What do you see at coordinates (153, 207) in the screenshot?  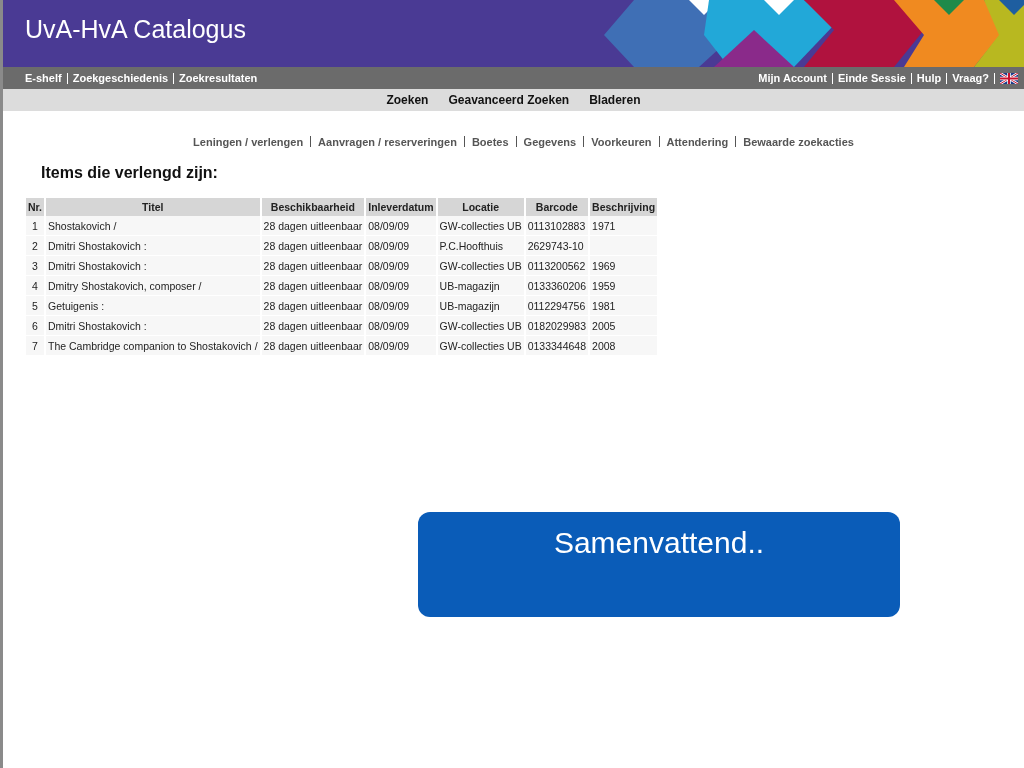 I see `column-header: Titel` at bounding box center [153, 207].